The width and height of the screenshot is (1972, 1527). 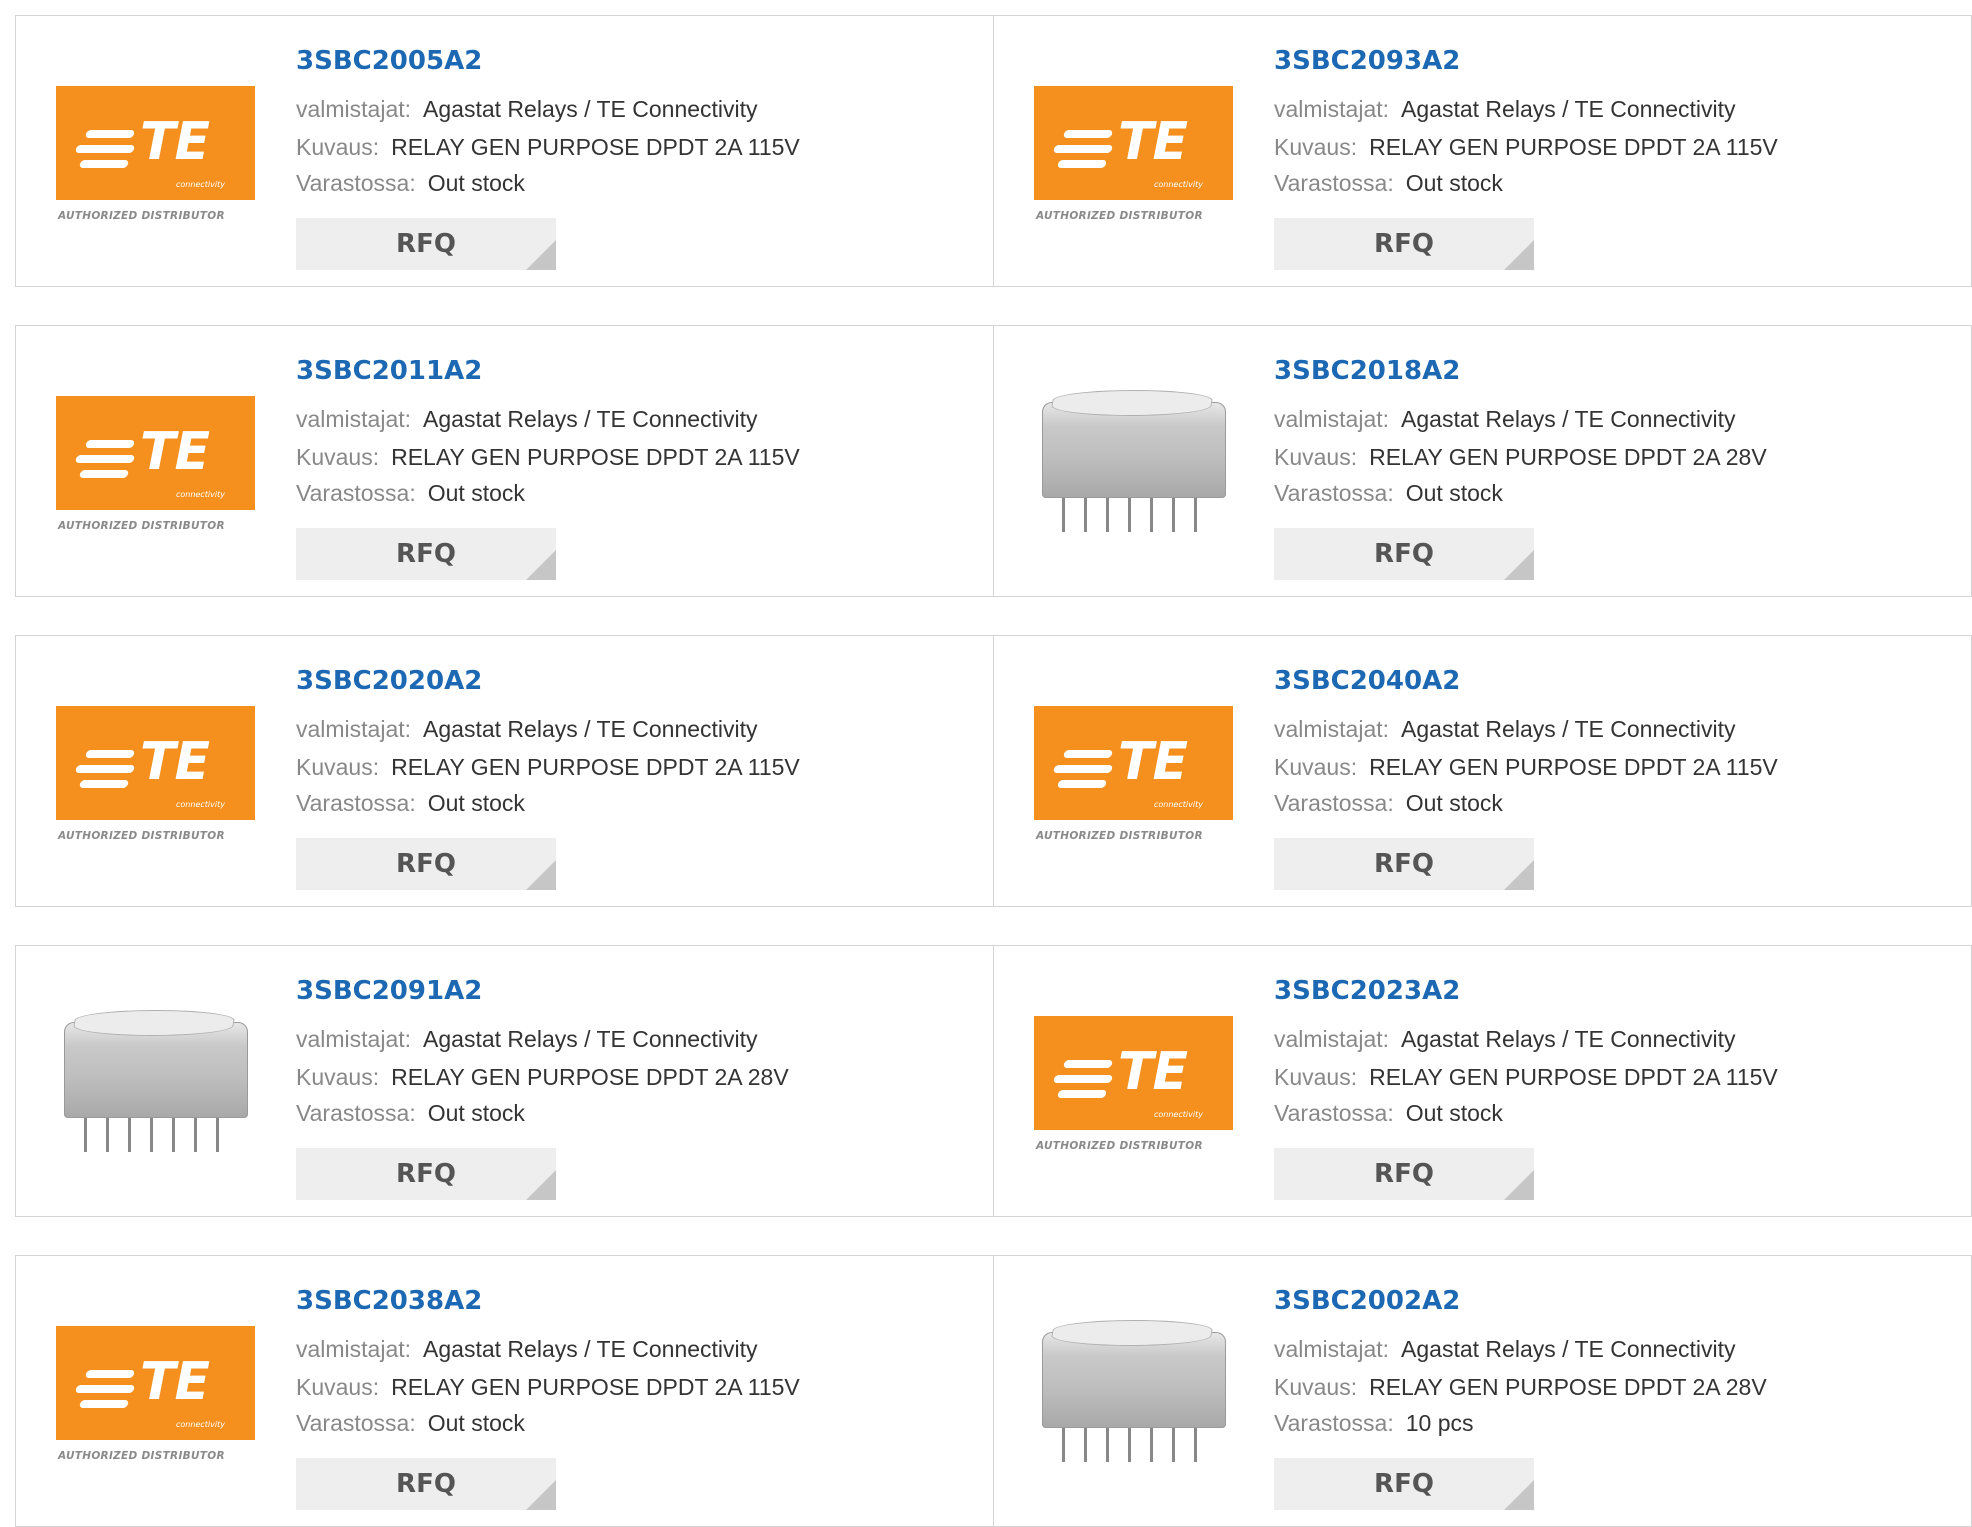 What do you see at coordinates (1367, 1301) in the screenshot?
I see `part-number-link: 3SBC2002A2` at bounding box center [1367, 1301].